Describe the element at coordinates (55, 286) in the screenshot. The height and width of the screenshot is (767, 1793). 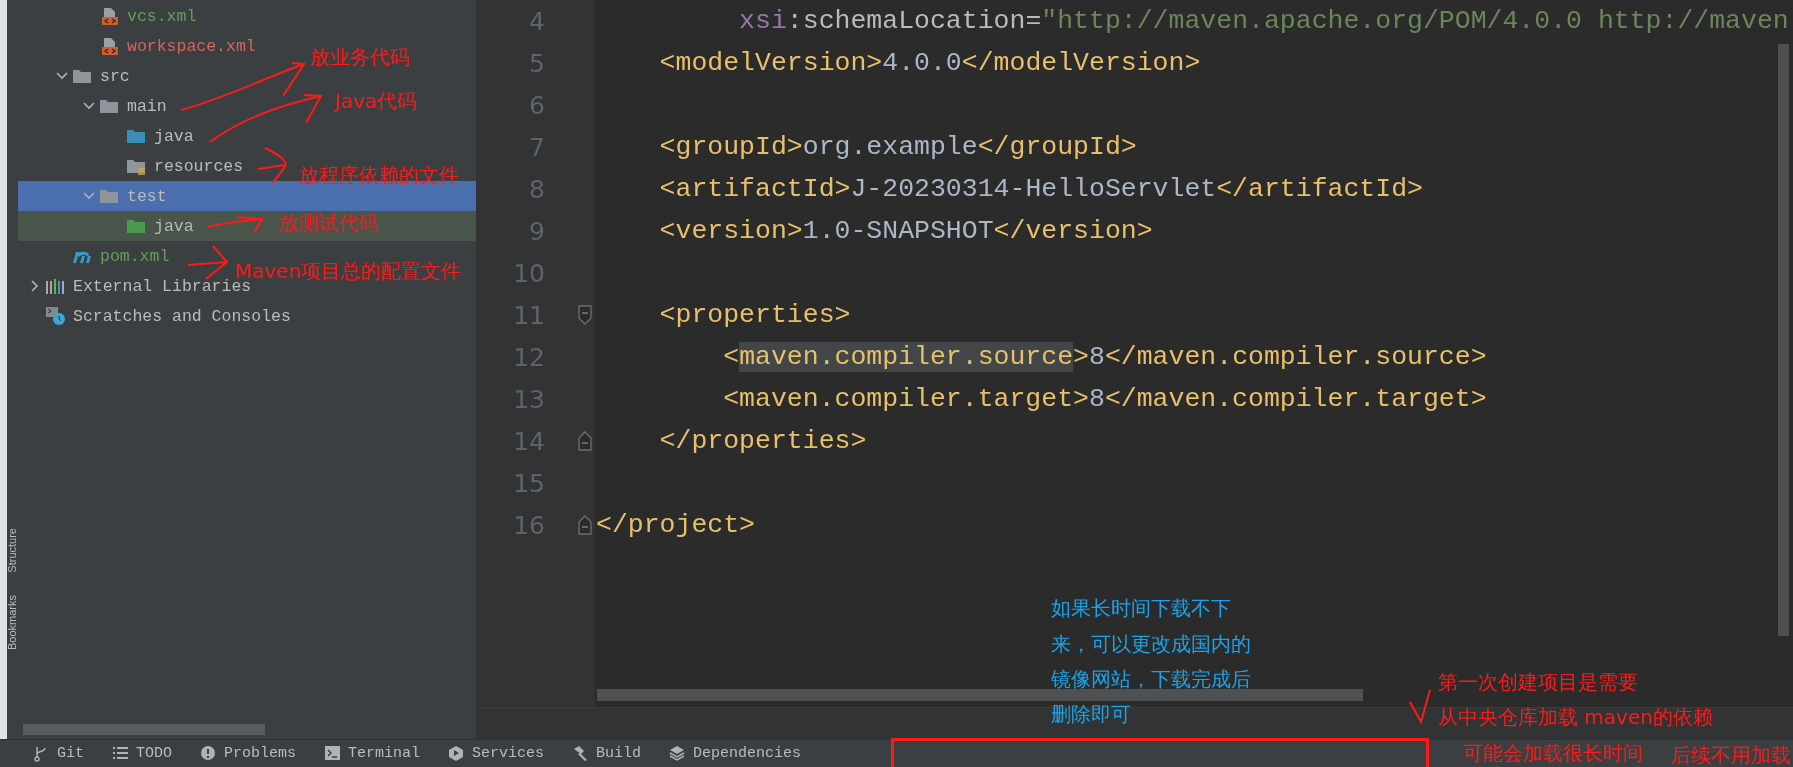
I see `libraries-icon` at that location.